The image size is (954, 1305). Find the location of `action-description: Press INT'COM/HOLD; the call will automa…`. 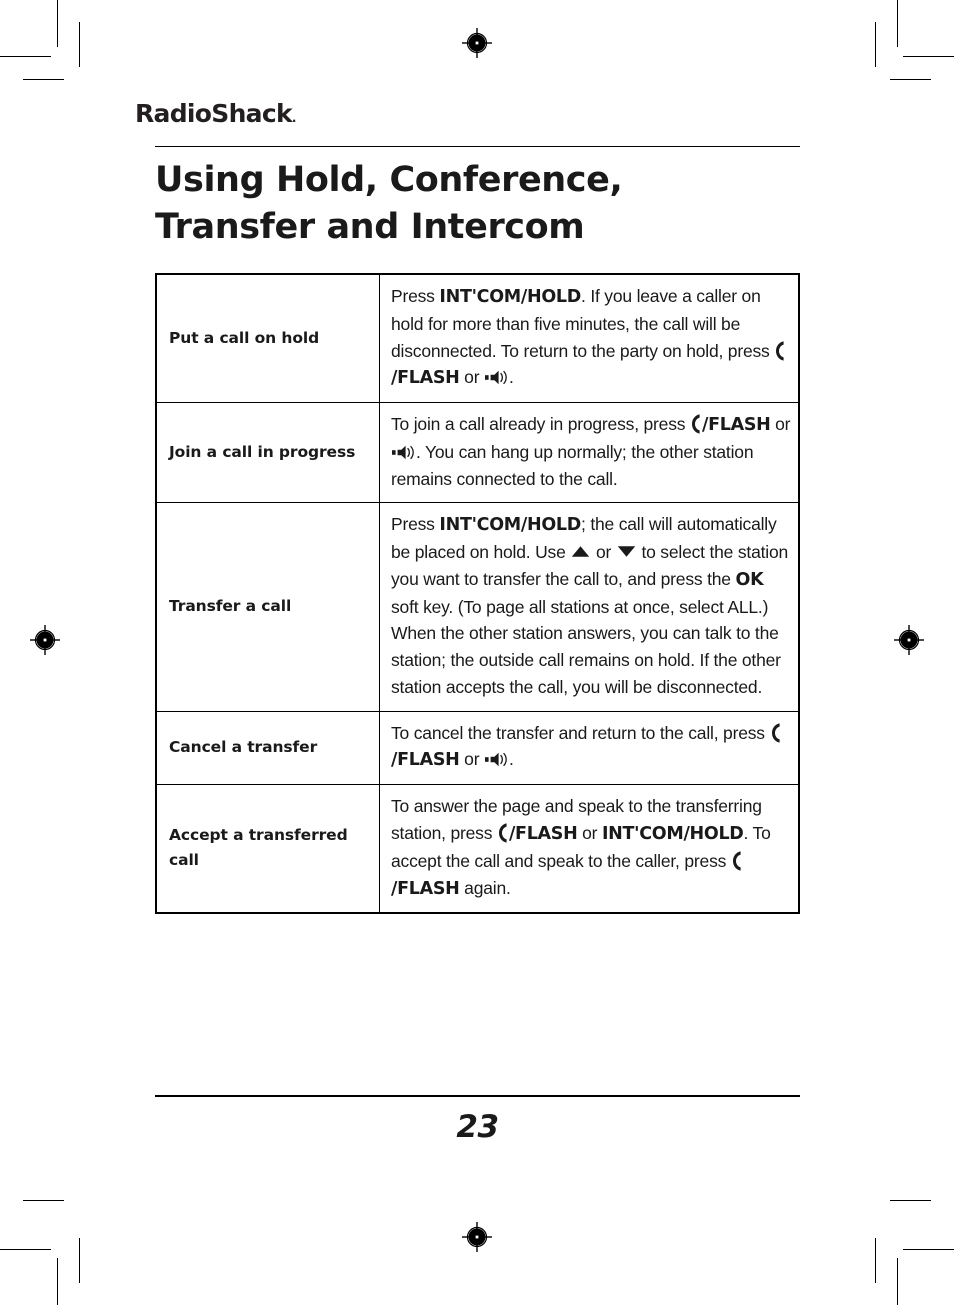

action-description: Press INT'COM/HOLD; the call will automa… is located at coordinates (589, 607).